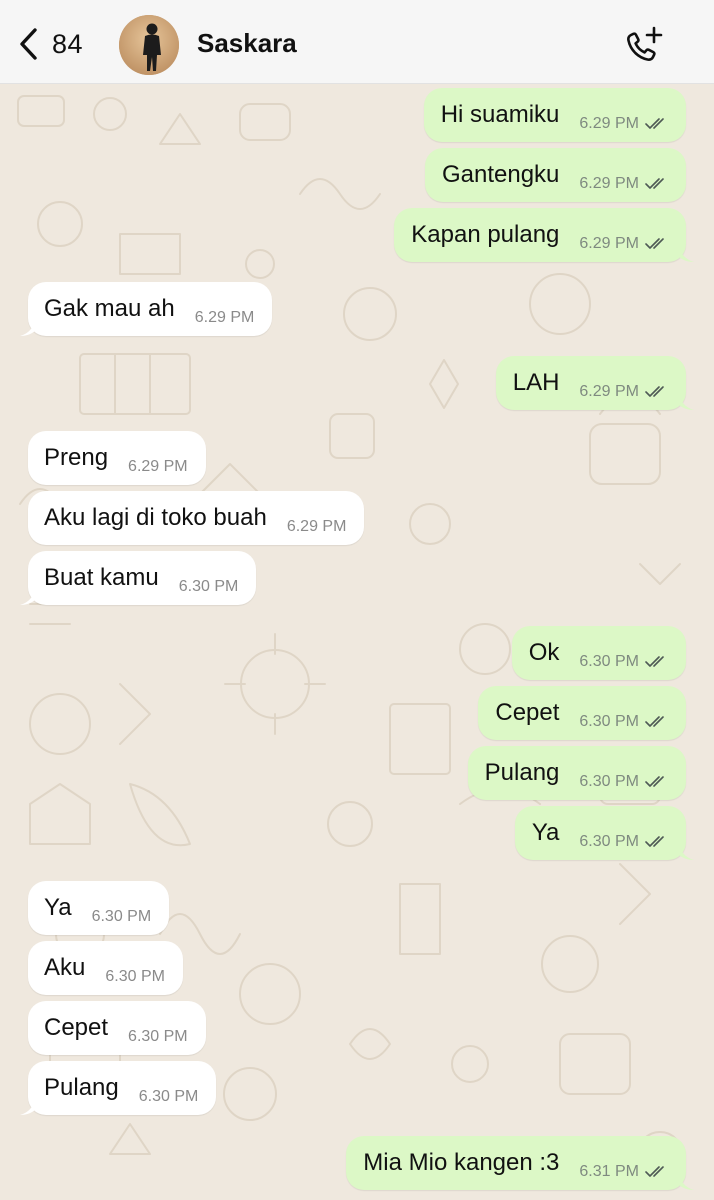 The height and width of the screenshot is (1200, 714). What do you see at coordinates (50, 44) in the screenshot?
I see `back-button: 84` at bounding box center [50, 44].